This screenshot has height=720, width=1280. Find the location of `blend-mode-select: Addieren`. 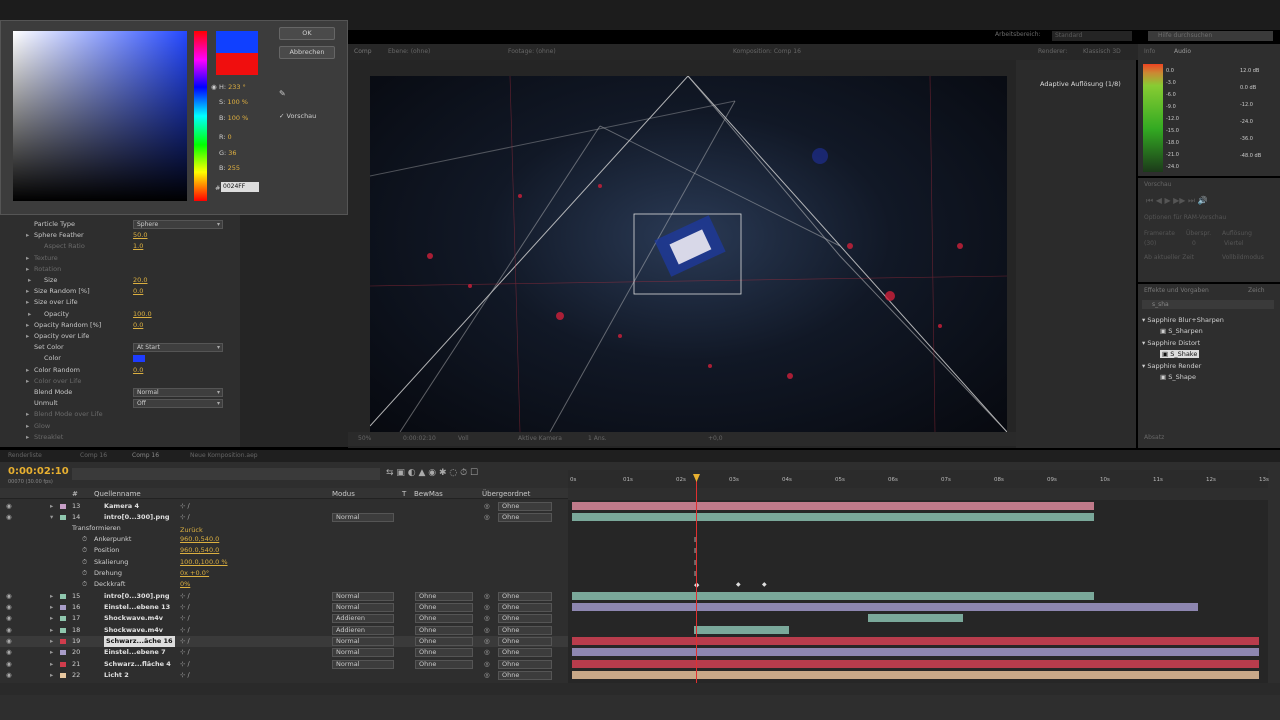

blend-mode-select: Addieren is located at coordinates (363, 618).